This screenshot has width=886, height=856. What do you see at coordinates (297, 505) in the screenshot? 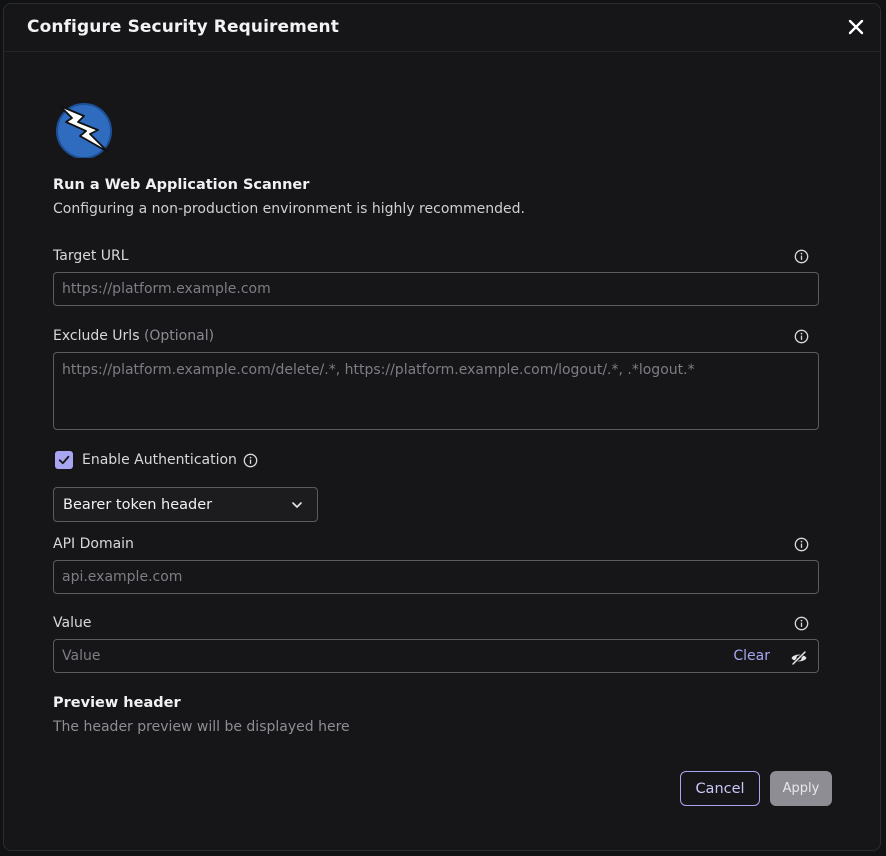
I see `chevron-down-icon` at bounding box center [297, 505].